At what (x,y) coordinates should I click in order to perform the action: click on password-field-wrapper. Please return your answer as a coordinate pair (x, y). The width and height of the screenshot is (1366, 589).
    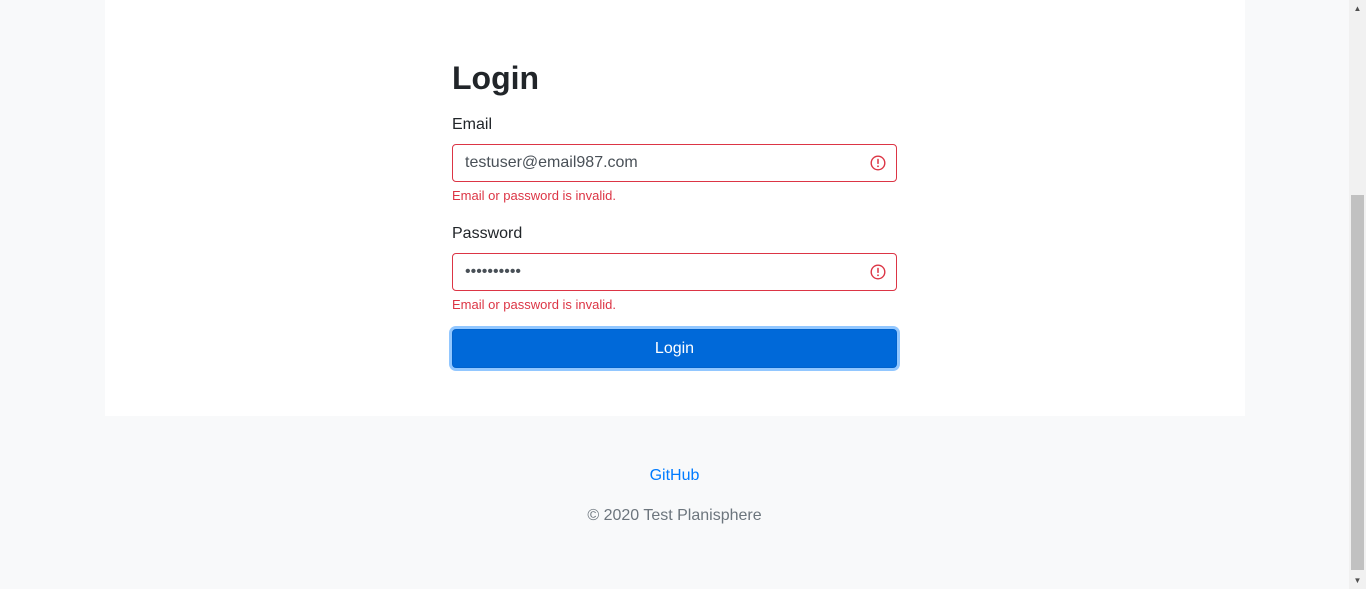
    Looking at the image, I should click on (674, 272).